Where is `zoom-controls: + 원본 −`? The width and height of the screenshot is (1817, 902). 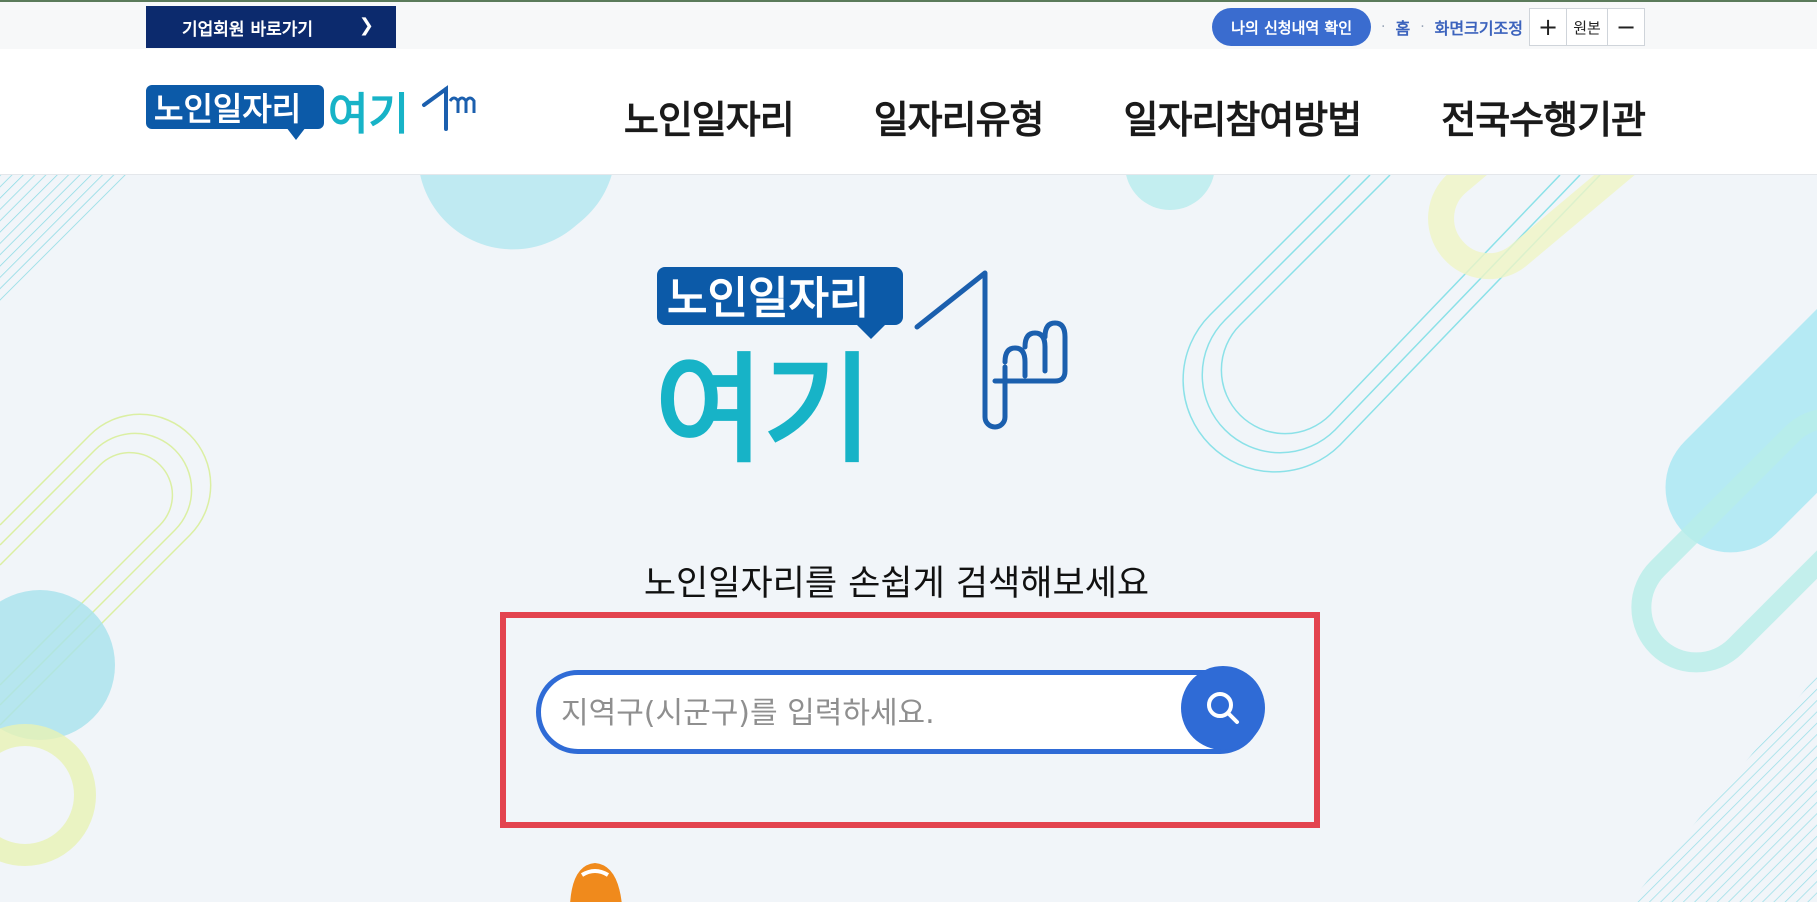 zoom-controls: + 원본 − is located at coordinates (1587, 27).